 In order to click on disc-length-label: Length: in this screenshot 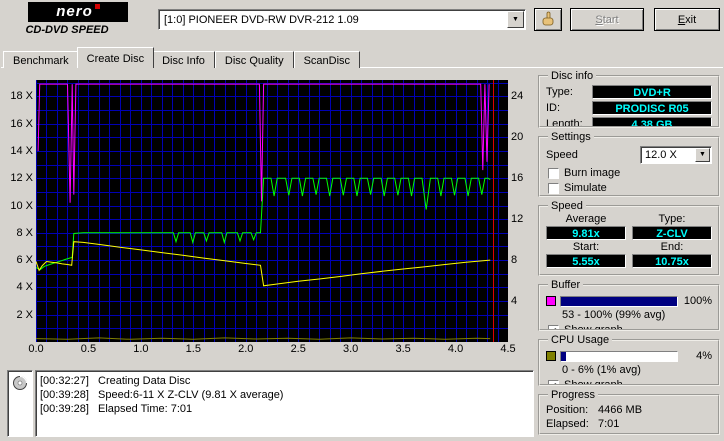, I will do `click(564, 123)`.